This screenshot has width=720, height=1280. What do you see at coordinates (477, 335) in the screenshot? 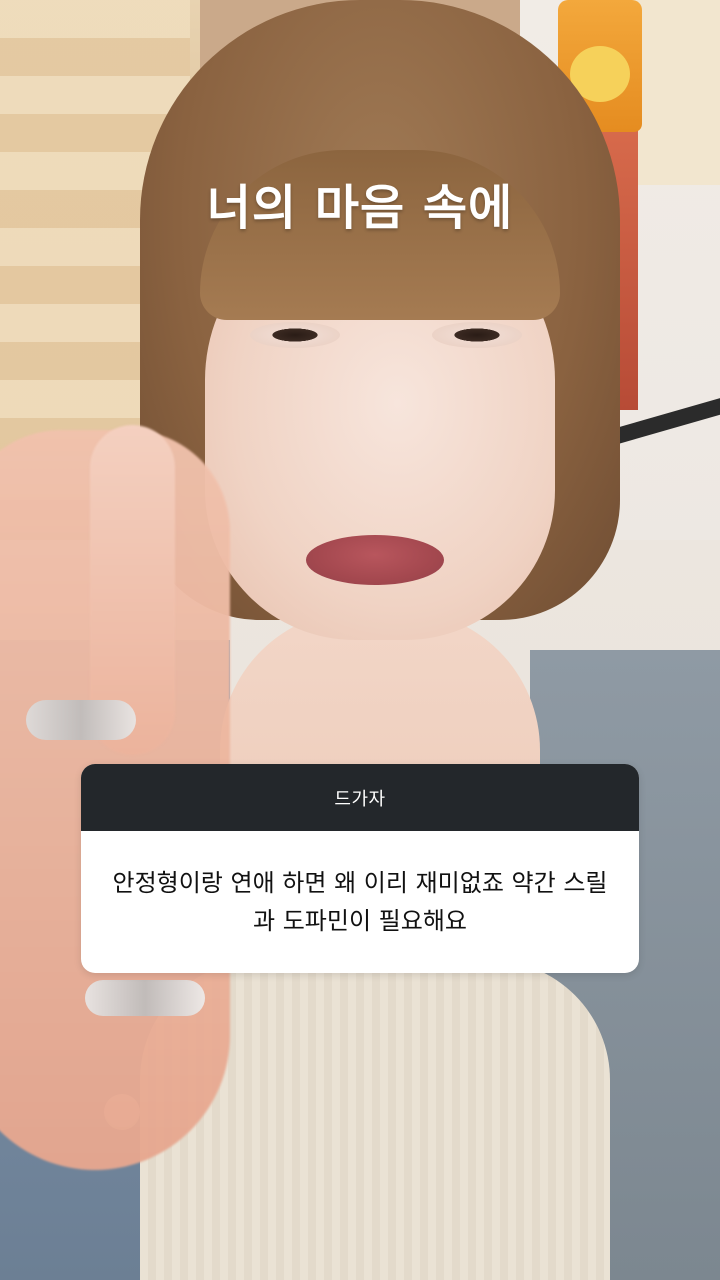
I see `right-eye` at bounding box center [477, 335].